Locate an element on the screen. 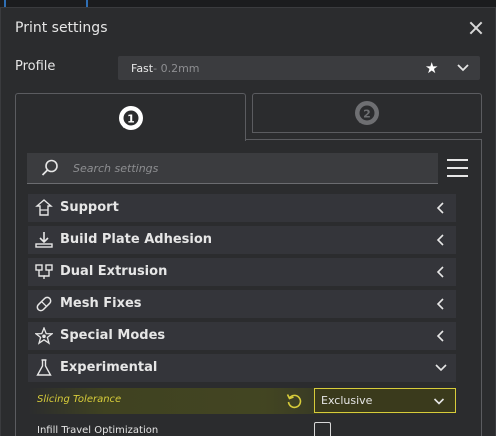 This screenshot has height=436, width=496. svg-text: 1 is located at coordinates (131, 118).